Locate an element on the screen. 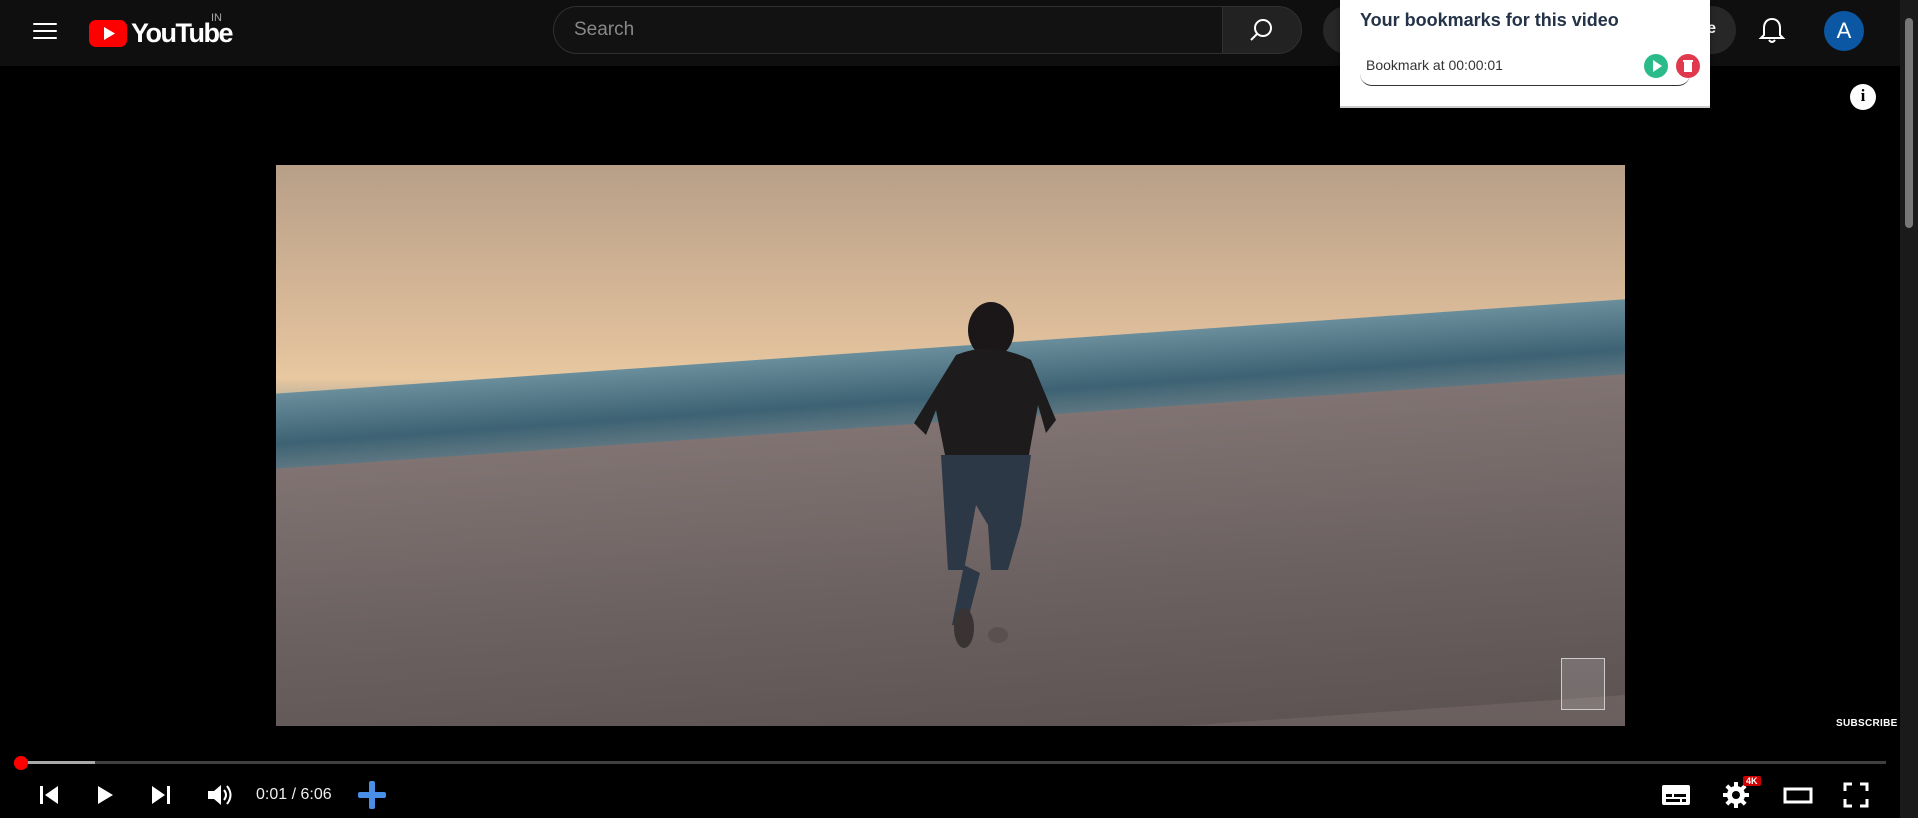 The image size is (1918, 818). search-box is located at coordinates (888, 30).